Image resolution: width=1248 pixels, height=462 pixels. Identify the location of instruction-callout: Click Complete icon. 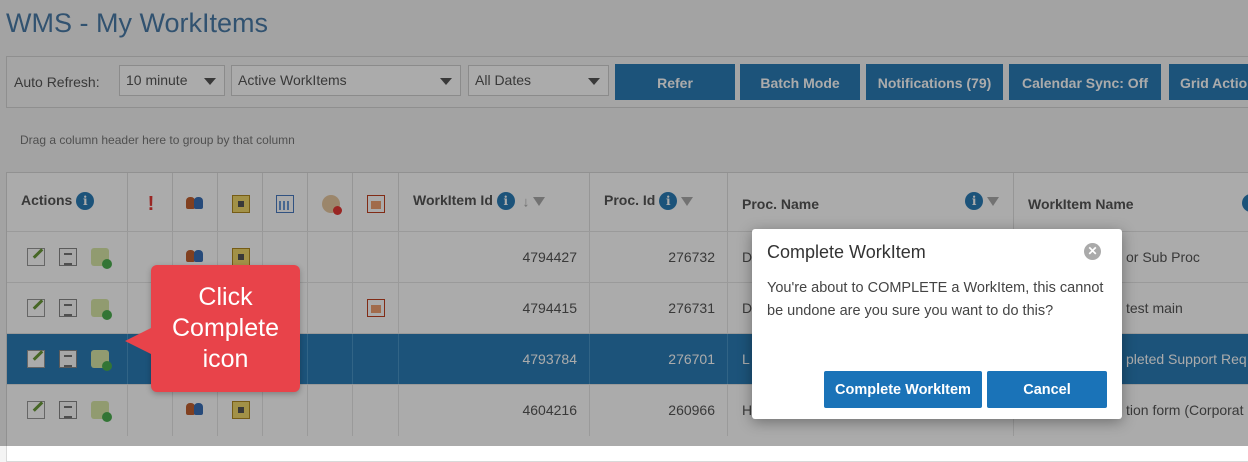
(212, 328).